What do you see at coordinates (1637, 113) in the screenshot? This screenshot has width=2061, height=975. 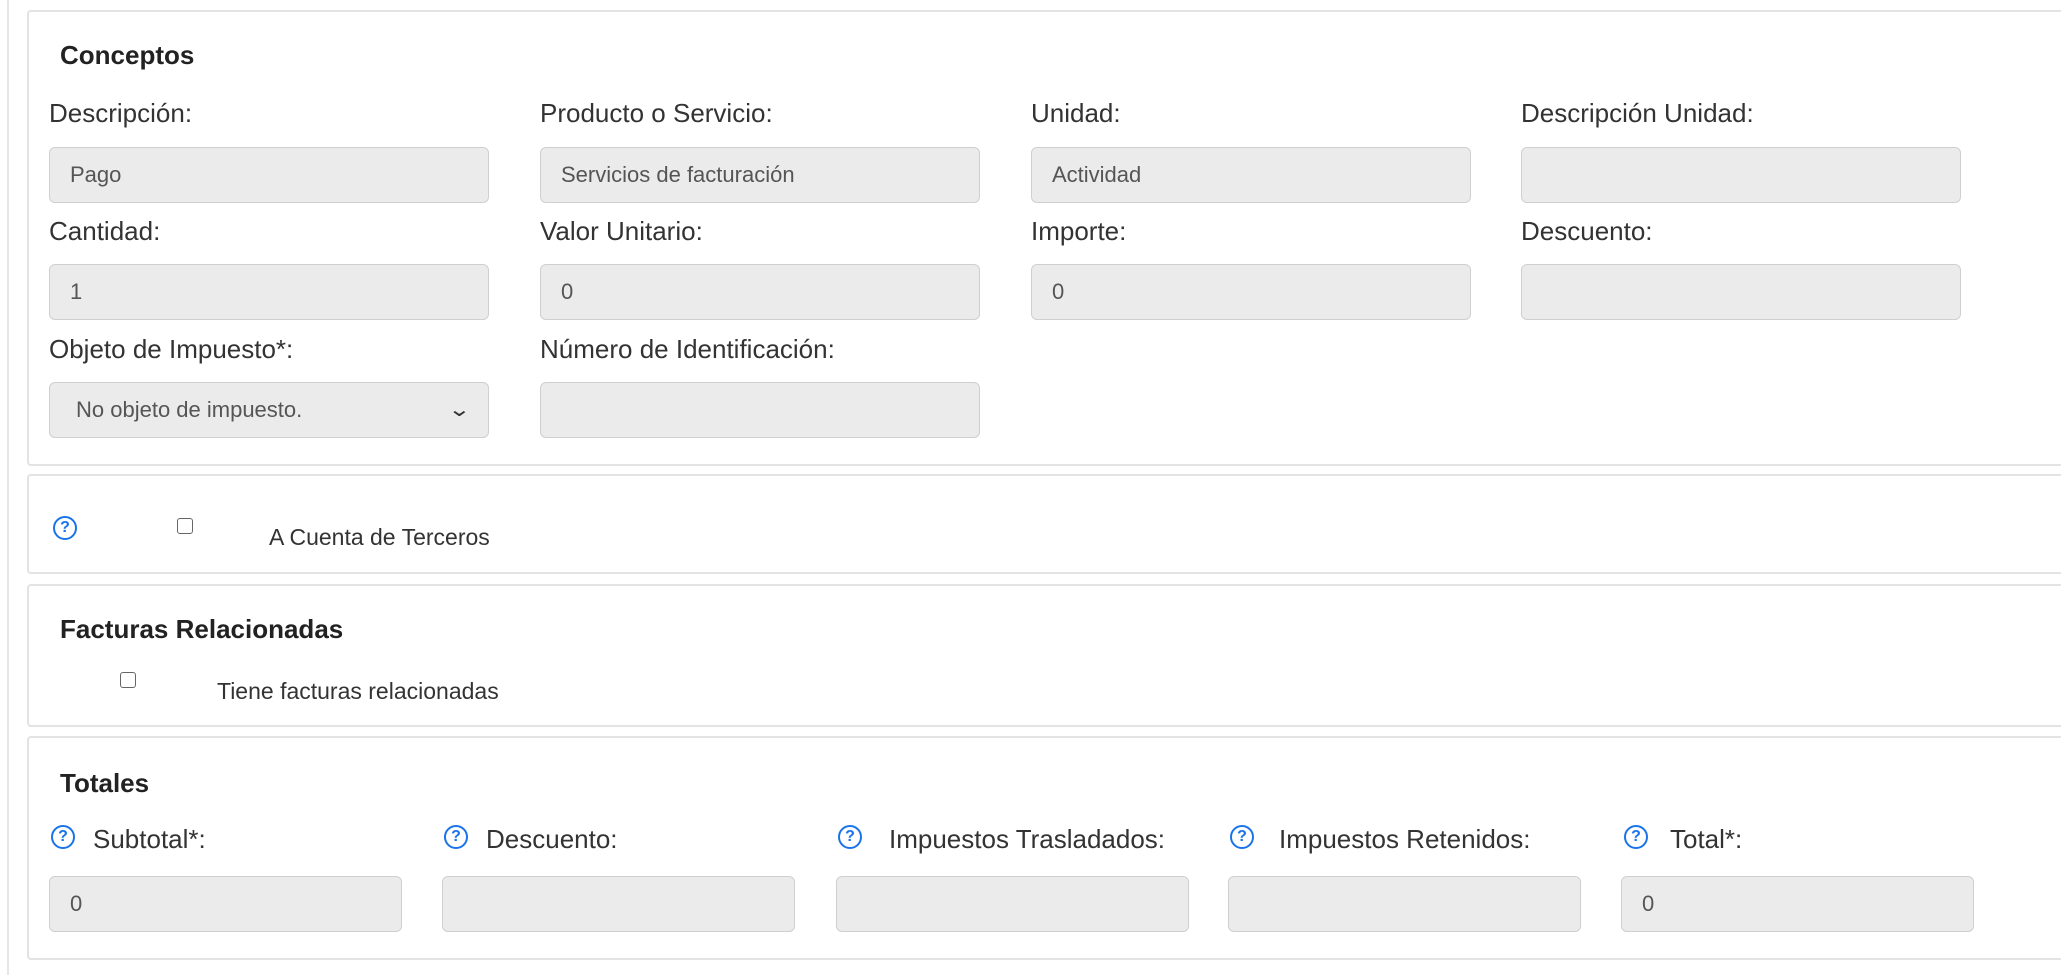 I see `descripcion-unidad-label: Descripción Unidad:` at bounding box center [1637, 113].